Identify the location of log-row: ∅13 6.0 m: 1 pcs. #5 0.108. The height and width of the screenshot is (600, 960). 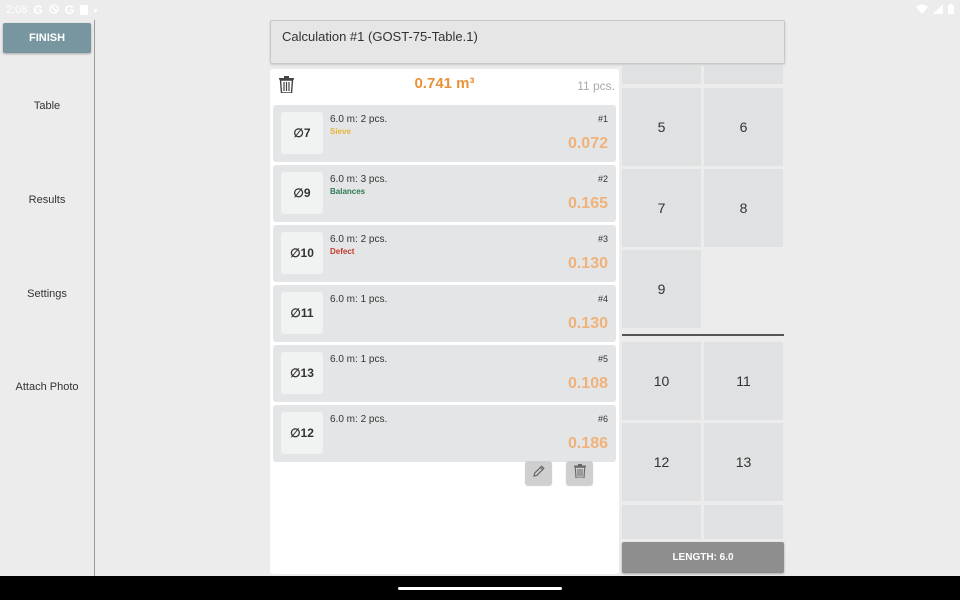
(444, 373).